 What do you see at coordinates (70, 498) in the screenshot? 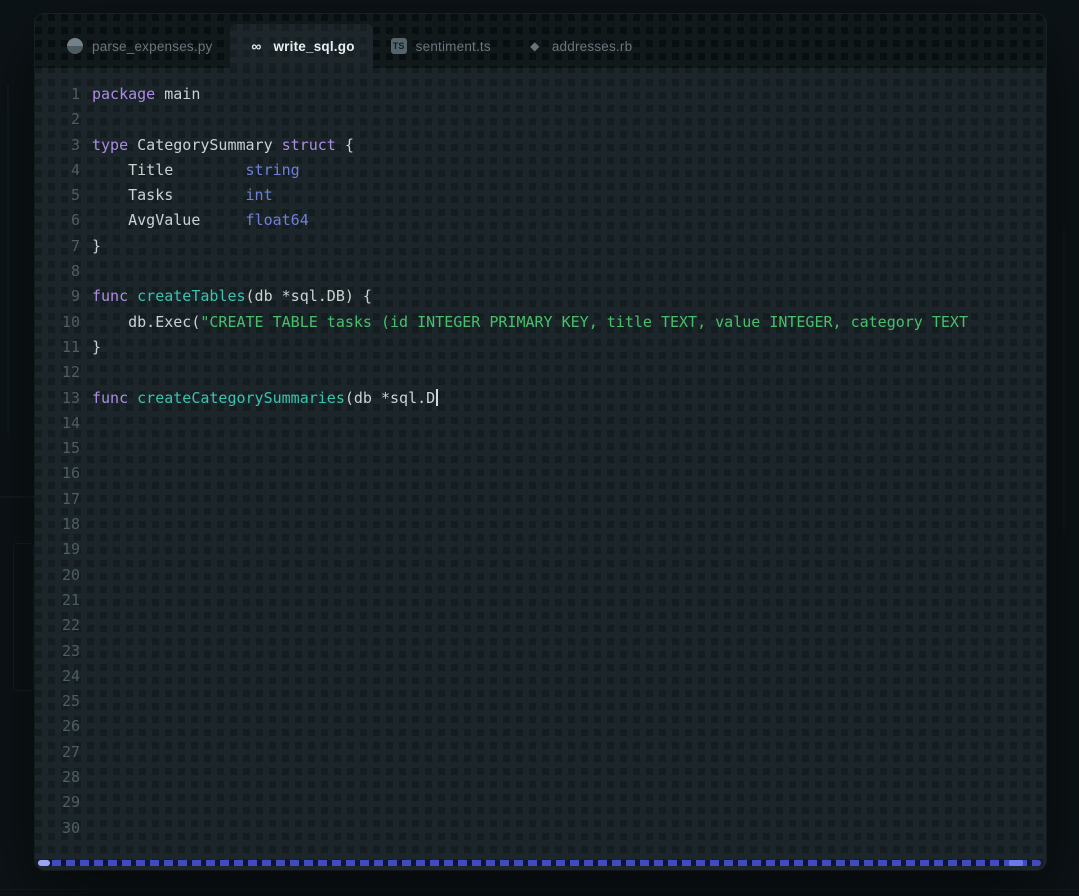
I see `line-number: 17` at bounding box center [70, 498].